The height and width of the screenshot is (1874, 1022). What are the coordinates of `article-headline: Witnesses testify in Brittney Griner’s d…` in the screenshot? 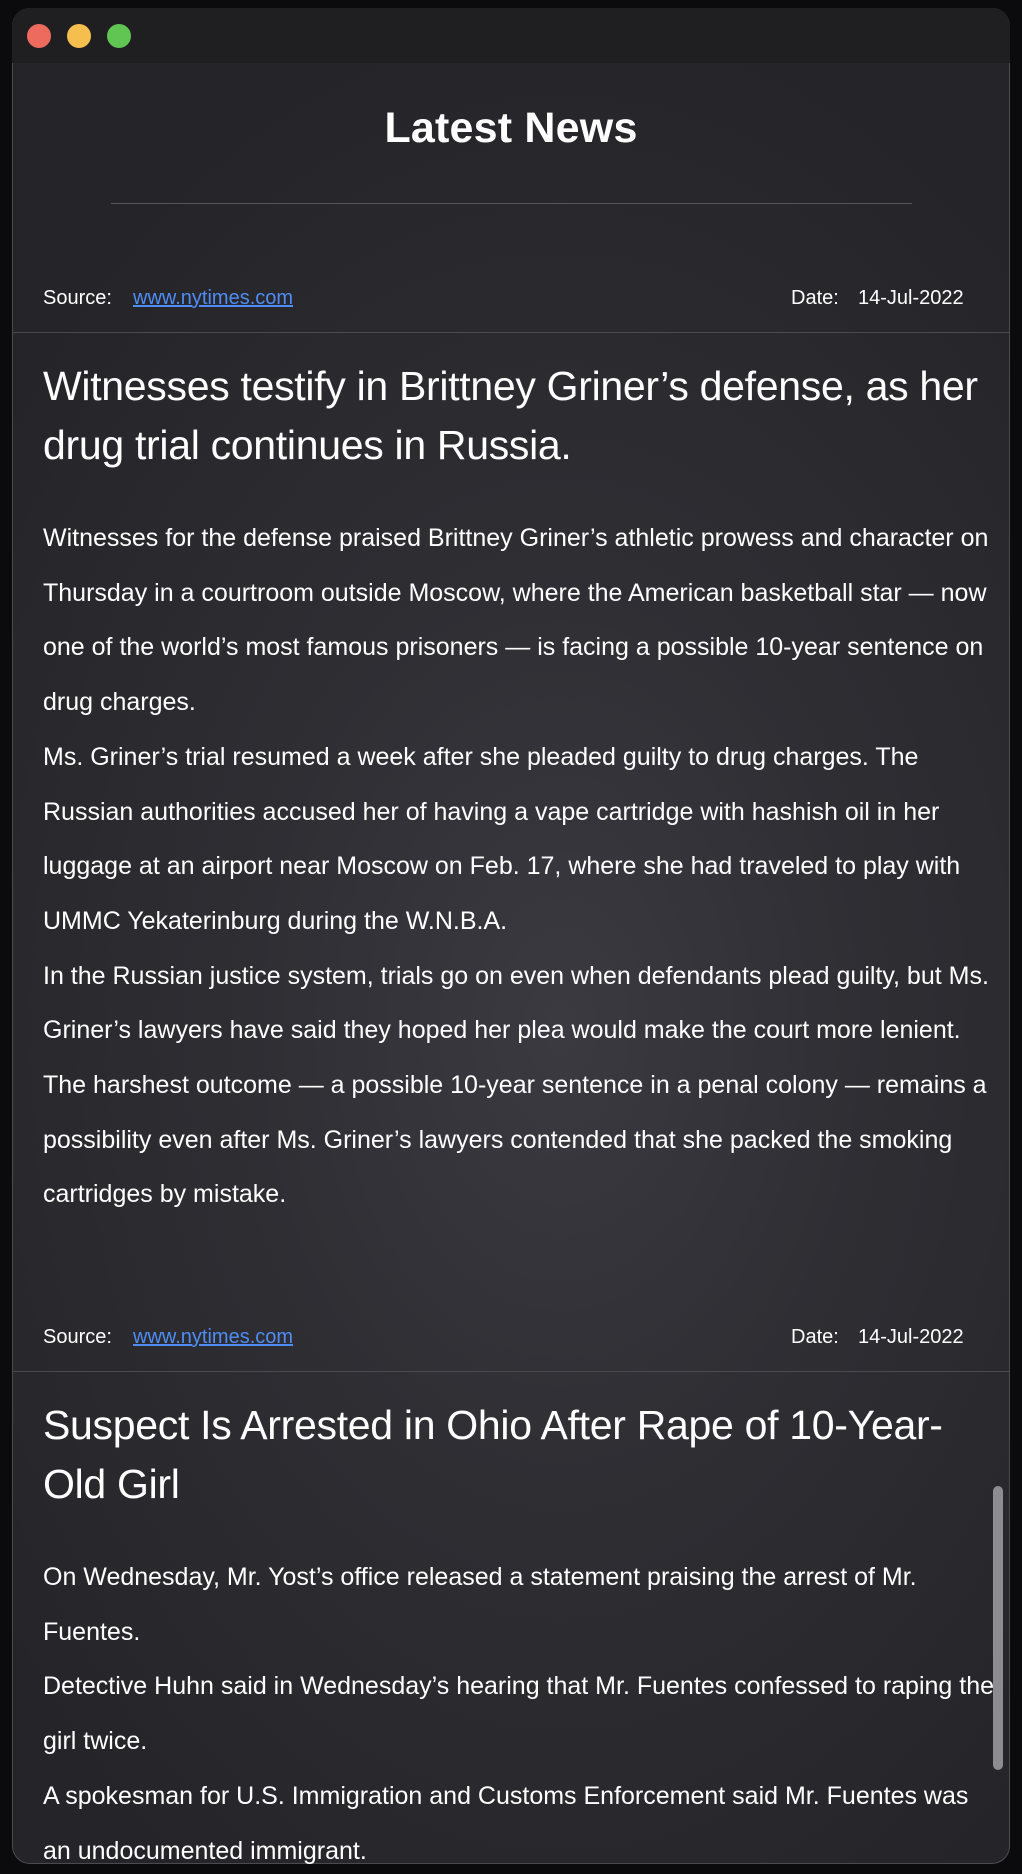 It's located at (510, 415).